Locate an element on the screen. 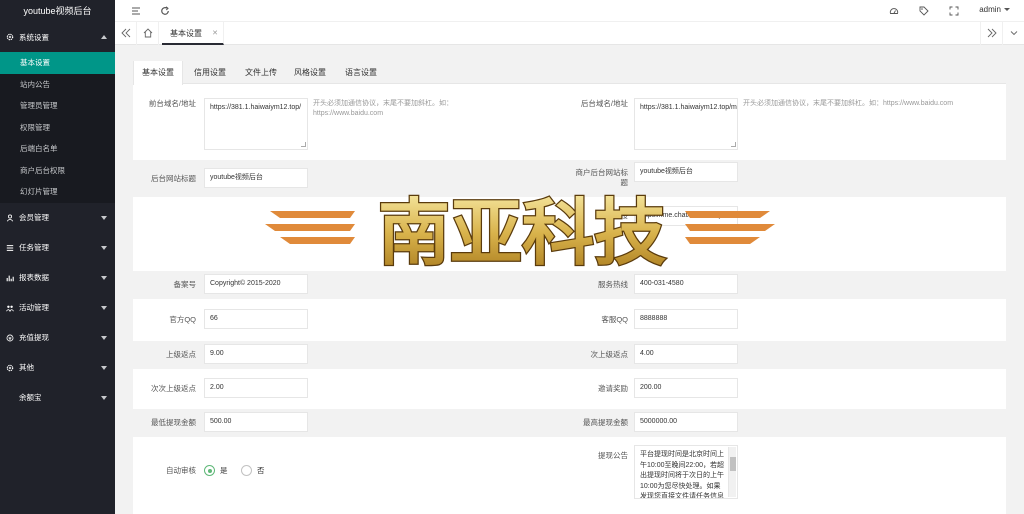 The image size is (1024, 514). double-chevron-right-icon is located at coordinates (992, 33).